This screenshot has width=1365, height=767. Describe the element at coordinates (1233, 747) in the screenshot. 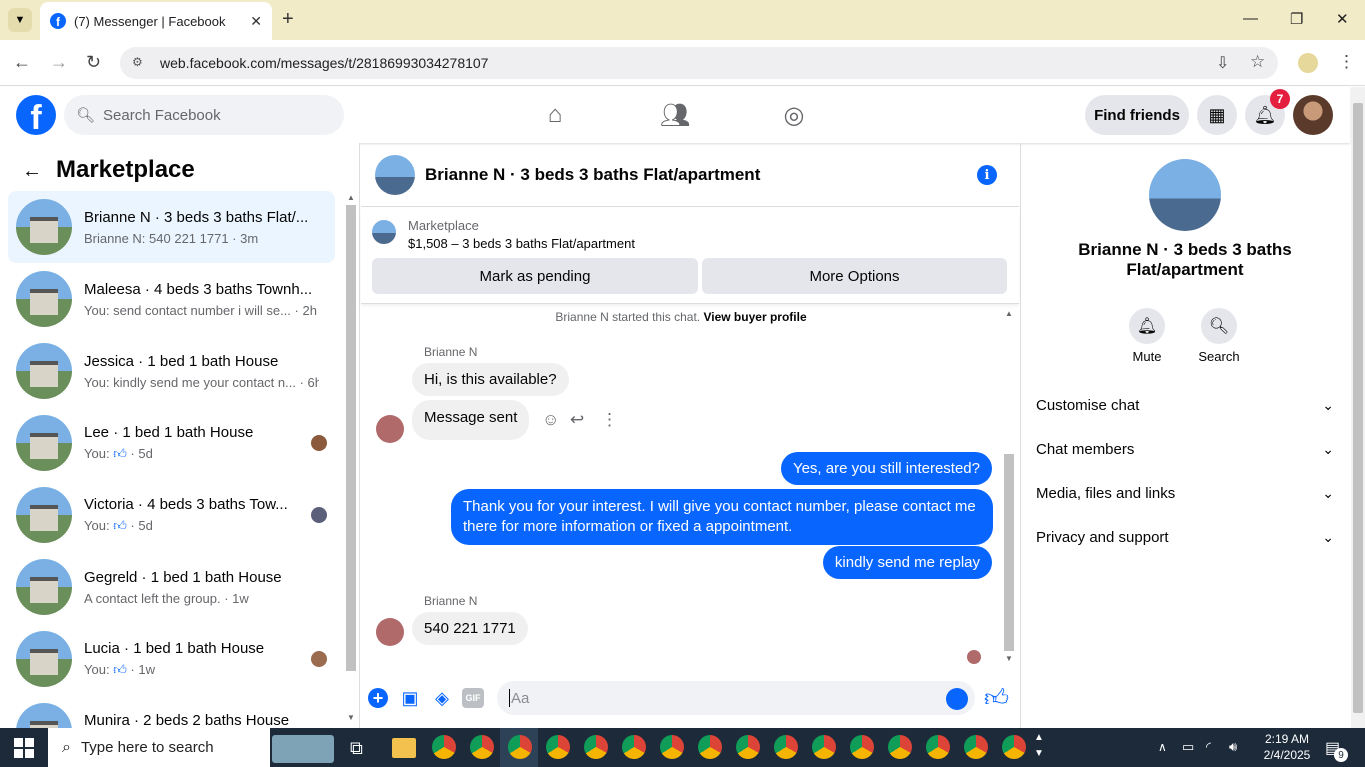

I see `volume-icon: 🔊︎` at that location.